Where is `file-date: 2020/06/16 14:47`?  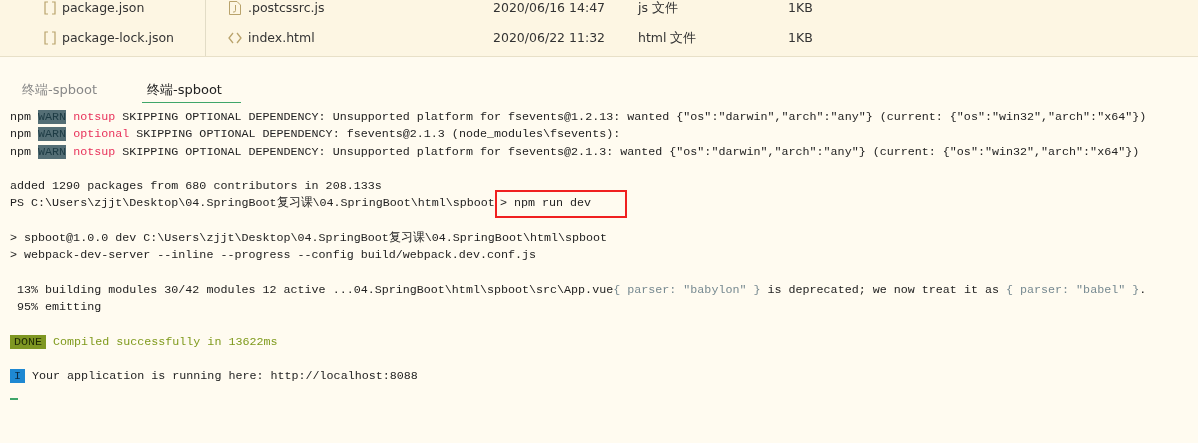
file-date: 2020/06/16 14:47 is located at coordinates (550, 8).